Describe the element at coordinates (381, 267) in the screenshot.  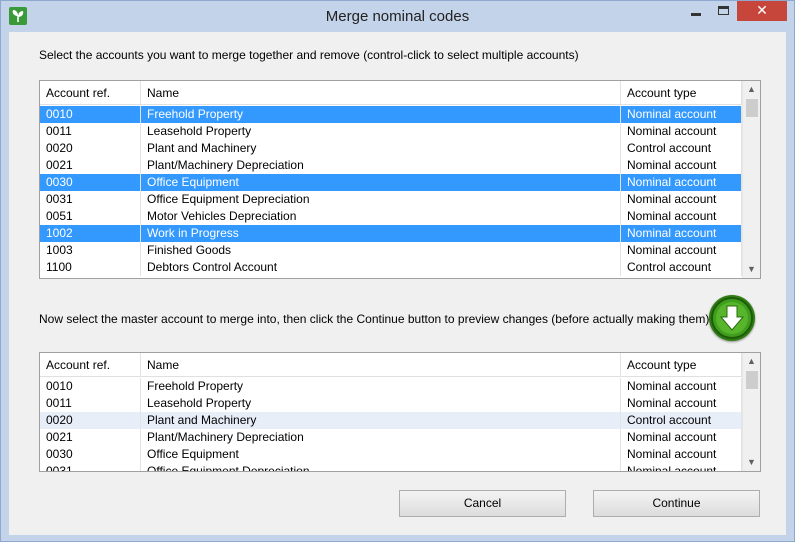
I see `cell-name: Debtors Control Account` at that location.